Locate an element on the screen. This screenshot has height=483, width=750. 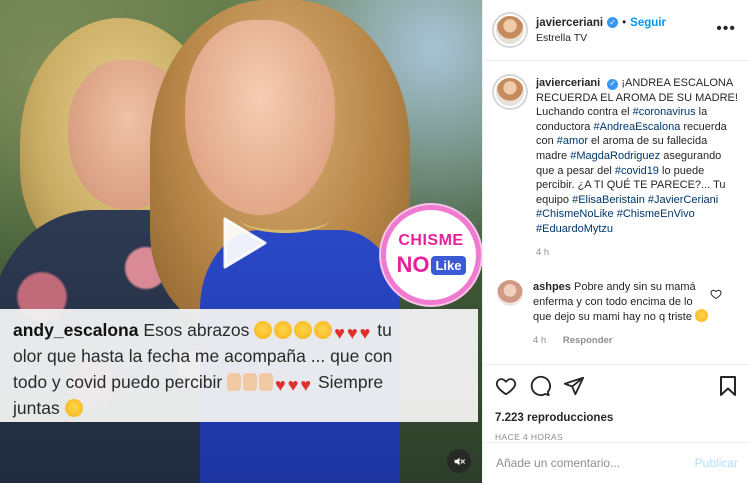
caption-line3b: Siempre is located at coordinates (350, 382).